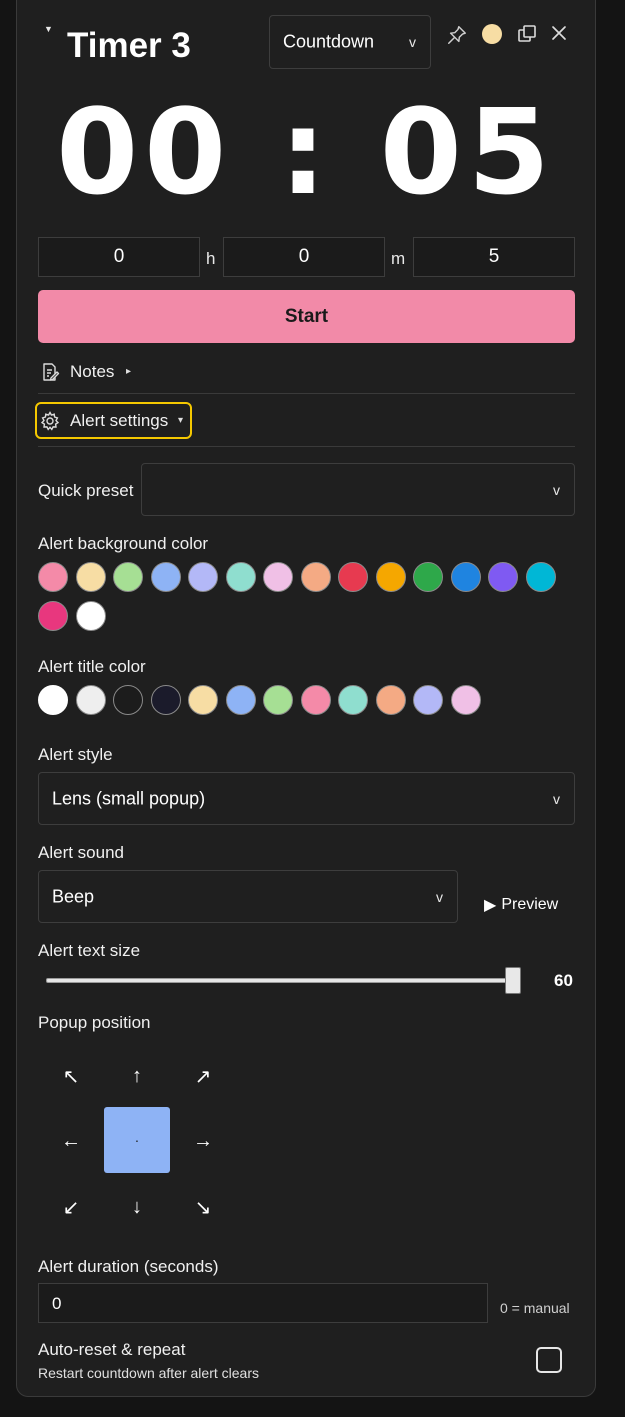 The width and height of the screenshot is (625, 1417). I want to click on alert-duration-input: 0, so click(263, 1303).